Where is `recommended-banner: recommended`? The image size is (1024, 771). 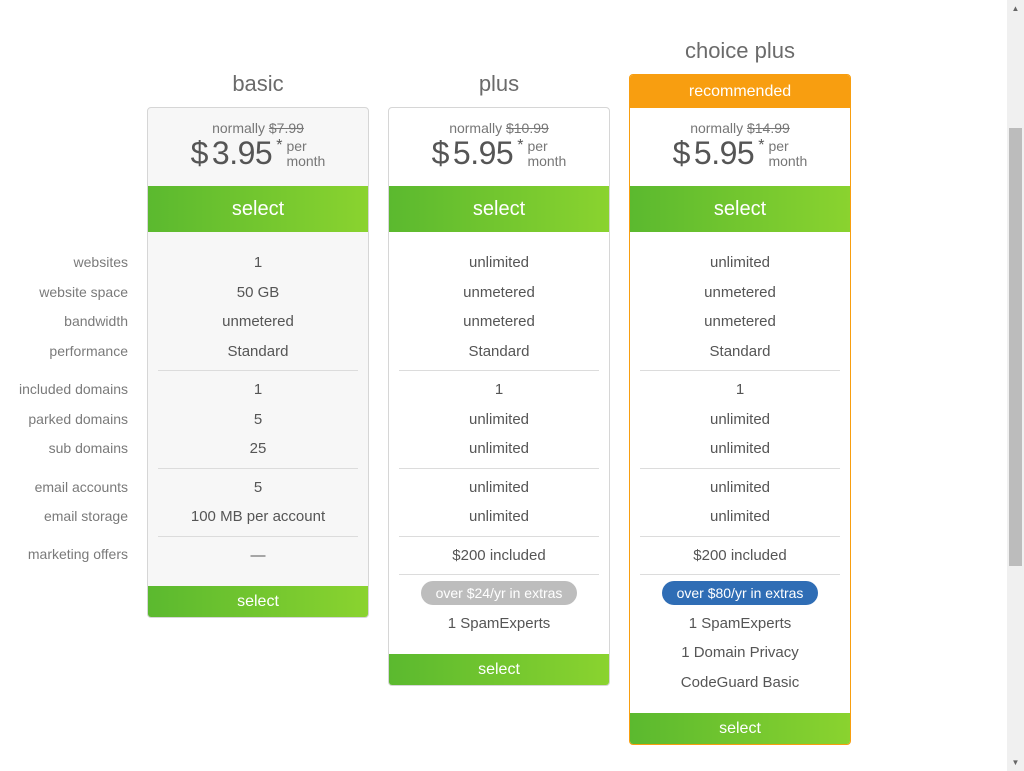 recommended-banner: recommended is located at coordinates (740, 91).